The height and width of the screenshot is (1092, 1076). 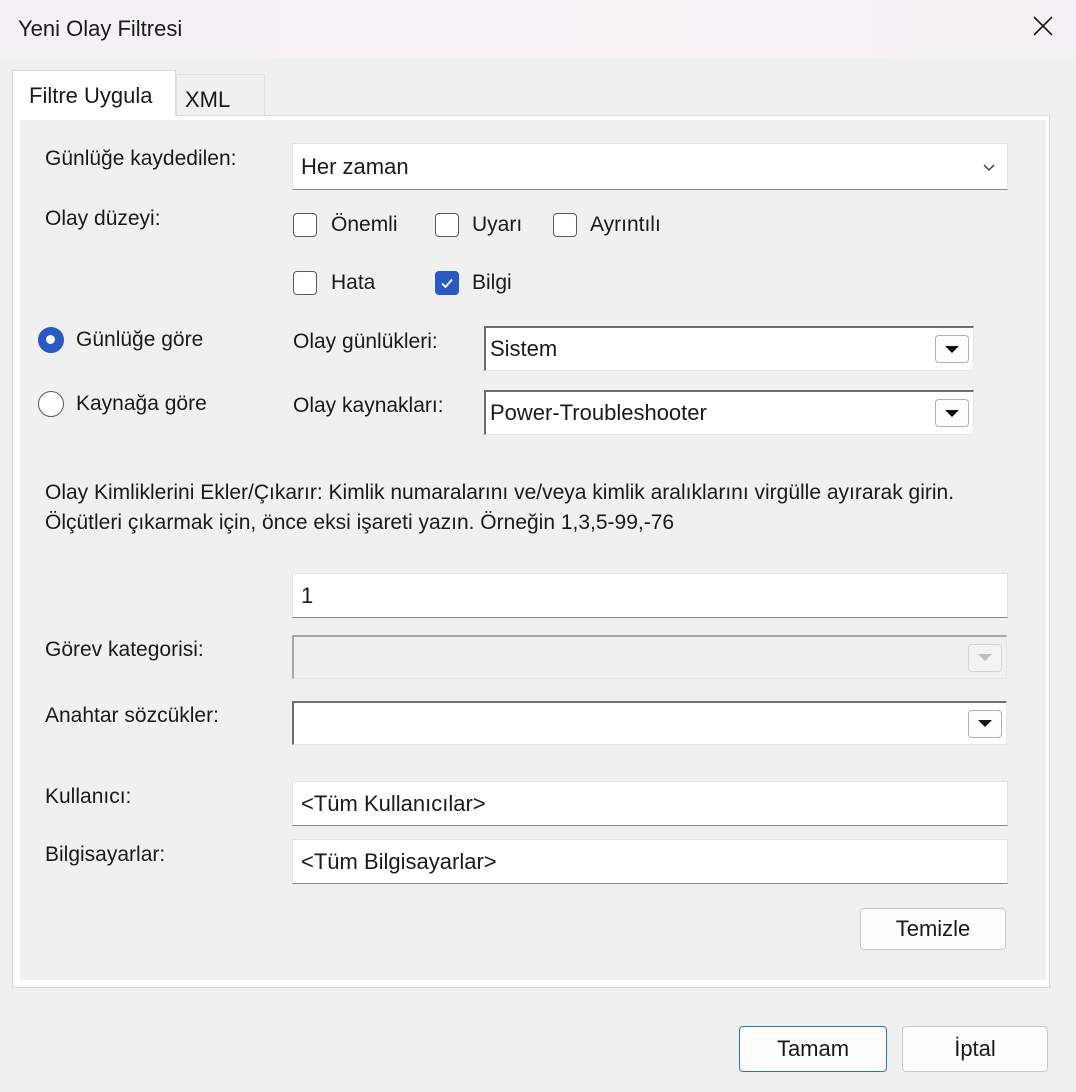 What do you see at coordinates (355, 166) in the screenshot?
I see `logged-value: Her zaman` at bounding box center [355, 166].